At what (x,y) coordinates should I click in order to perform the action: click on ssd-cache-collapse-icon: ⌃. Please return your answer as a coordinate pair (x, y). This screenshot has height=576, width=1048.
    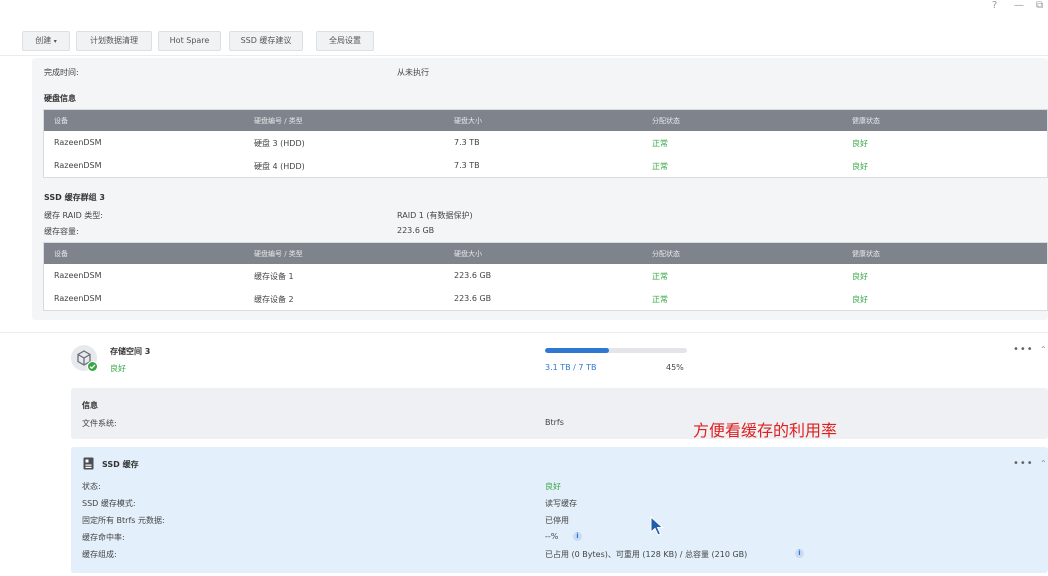
    Looking at the image, I should click on (1043, 463).